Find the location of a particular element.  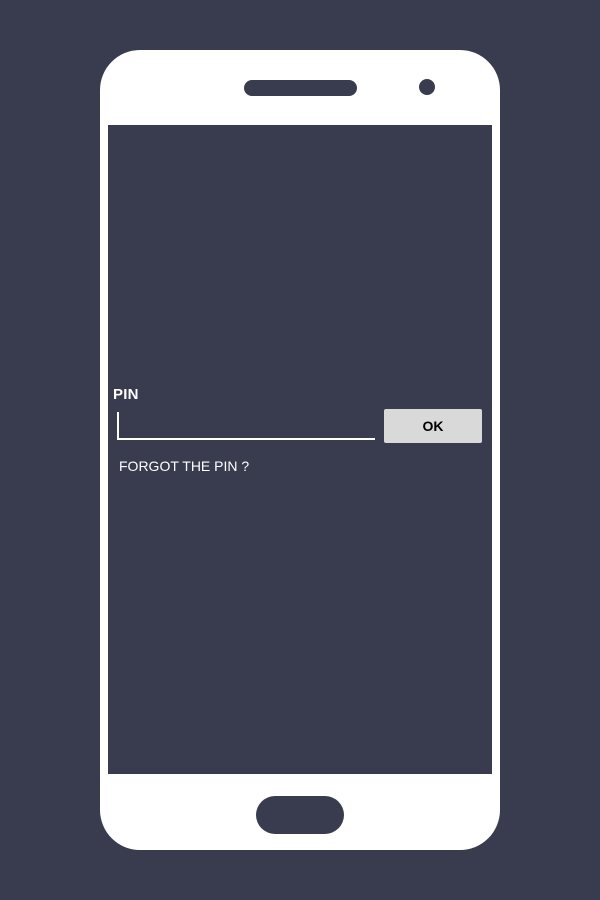

text-cursor is located at coordinates (118, 425).